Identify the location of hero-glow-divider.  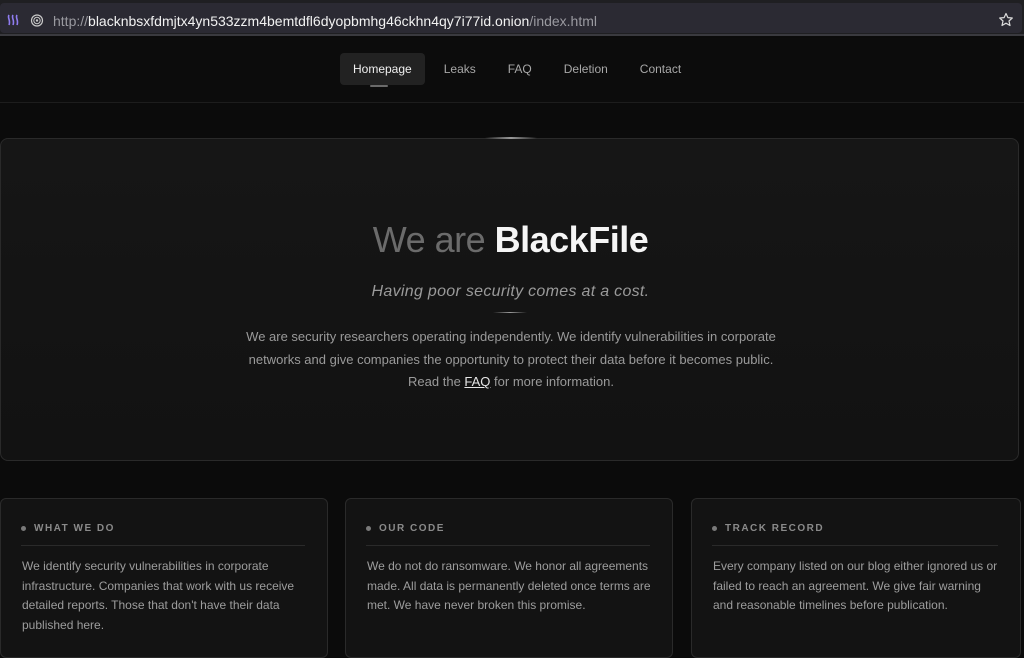
(511, 138).